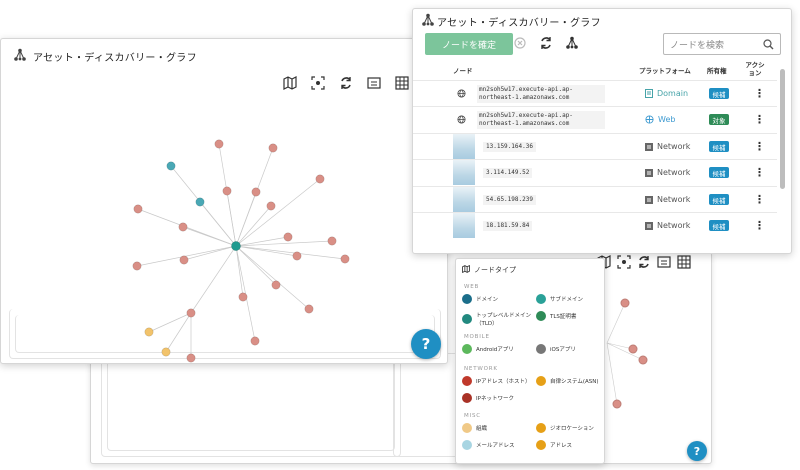  Describe the element at coordinates (665, 70) in the screenshot. I see `column-header-platform: プラットフォーム` at that location.